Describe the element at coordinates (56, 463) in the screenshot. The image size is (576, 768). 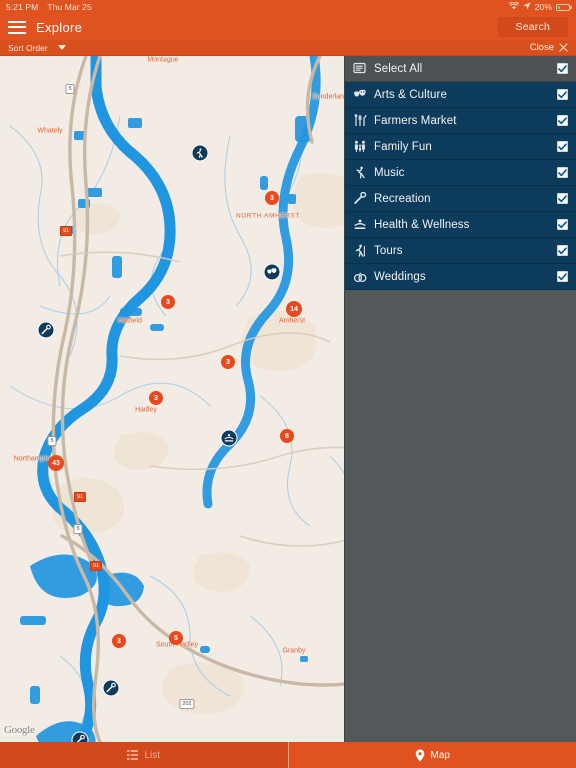
I see `map-cluster-marker: 43` at that location.